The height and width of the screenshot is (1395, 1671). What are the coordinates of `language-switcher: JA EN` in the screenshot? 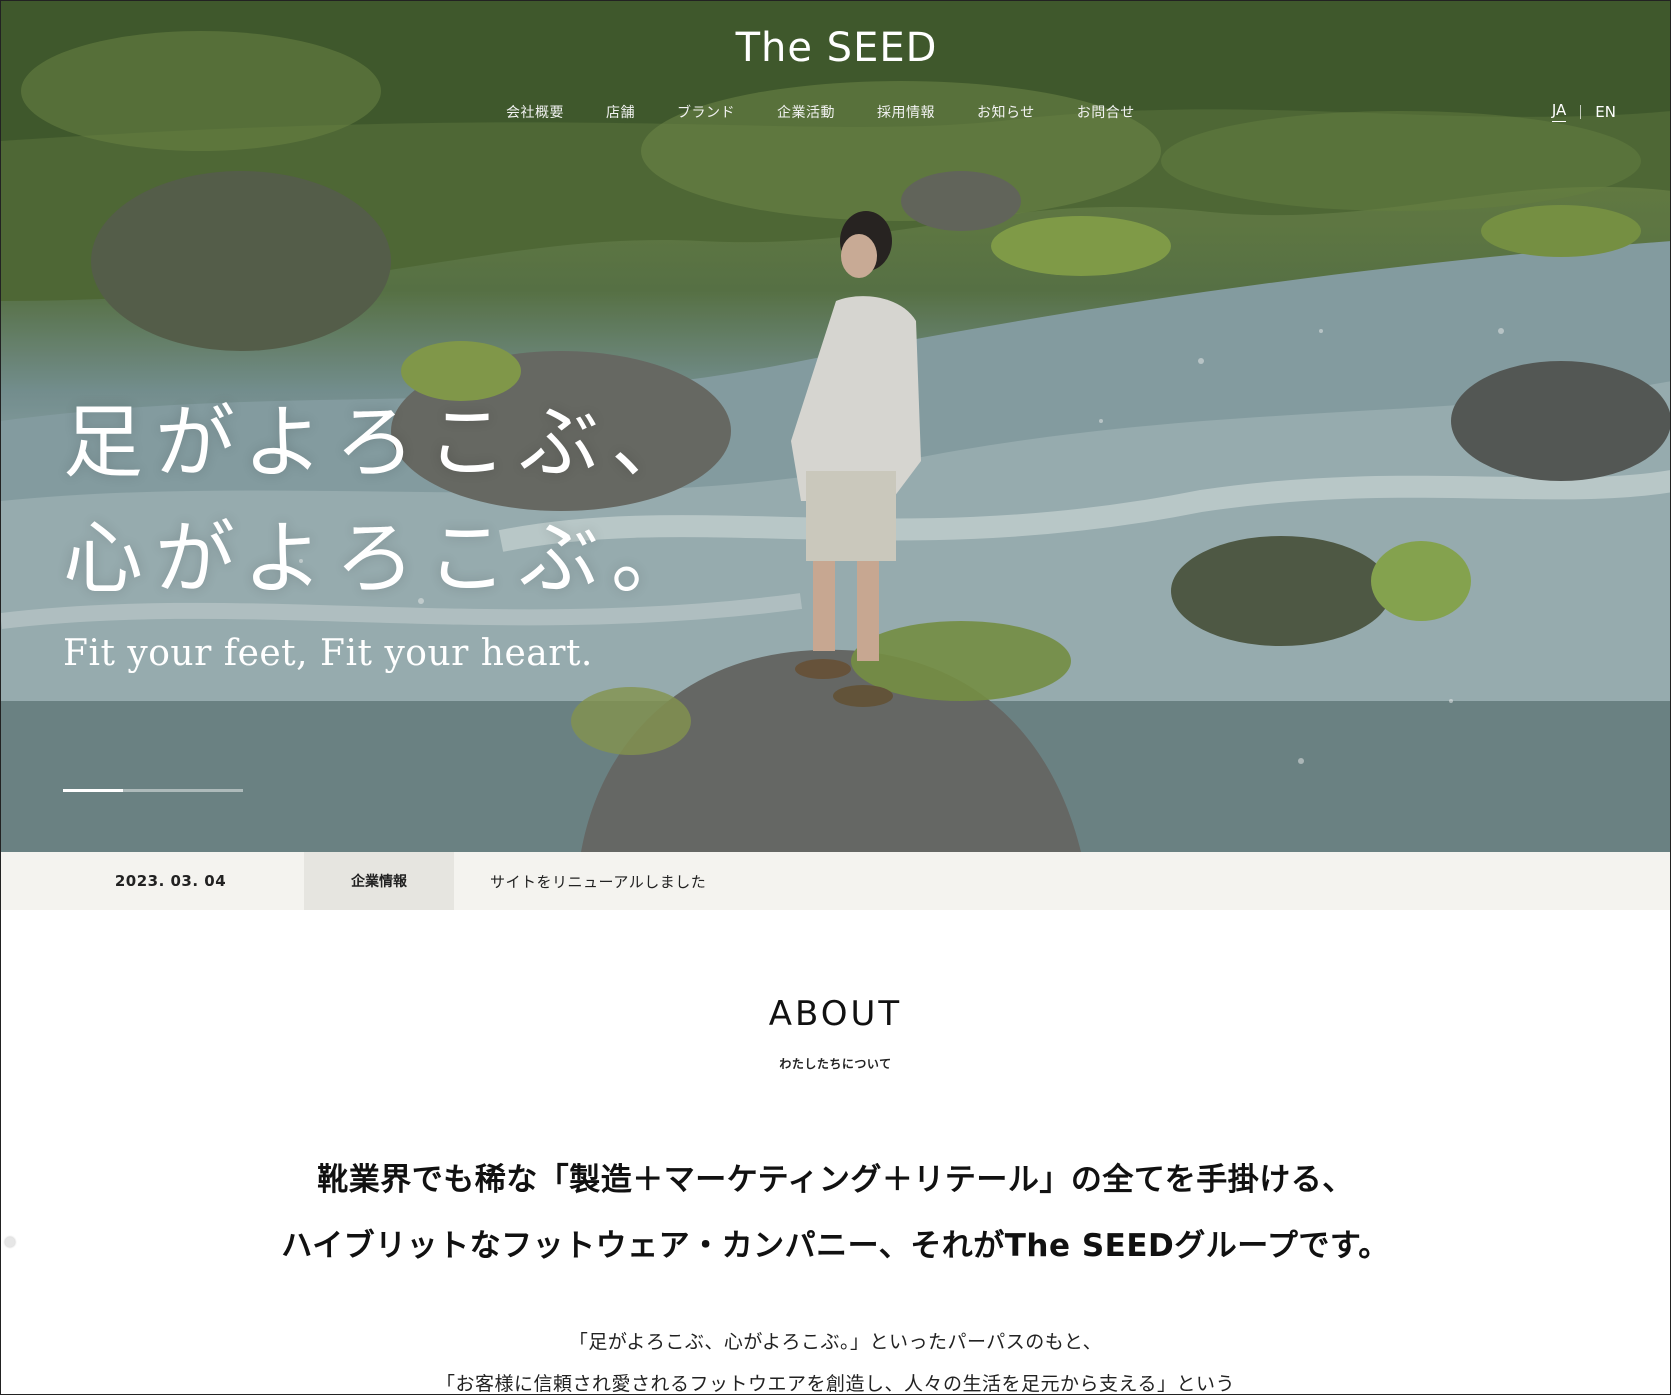 It's located at (1583, 111).